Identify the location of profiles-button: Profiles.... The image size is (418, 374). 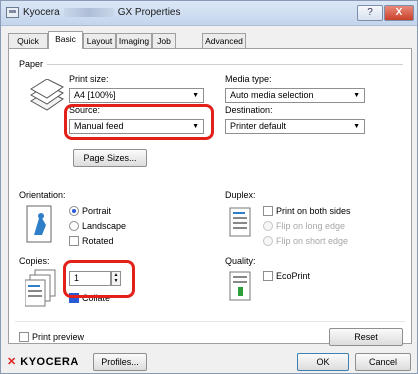
(120, 362).